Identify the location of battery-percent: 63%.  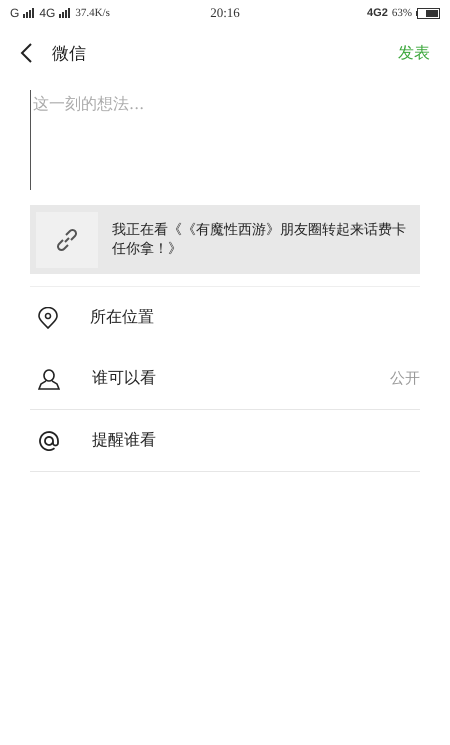
(402, 13).